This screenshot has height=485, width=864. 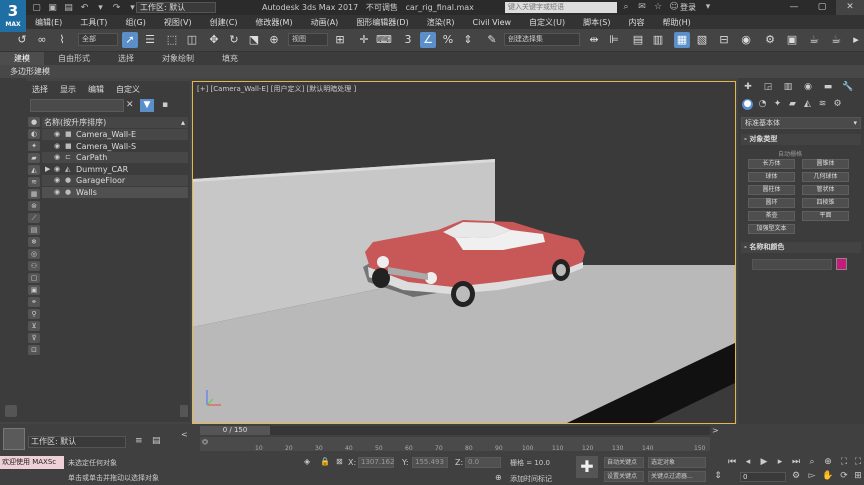 I want to click on menu-edit: 编辑(E), so click(x=48, y=22).